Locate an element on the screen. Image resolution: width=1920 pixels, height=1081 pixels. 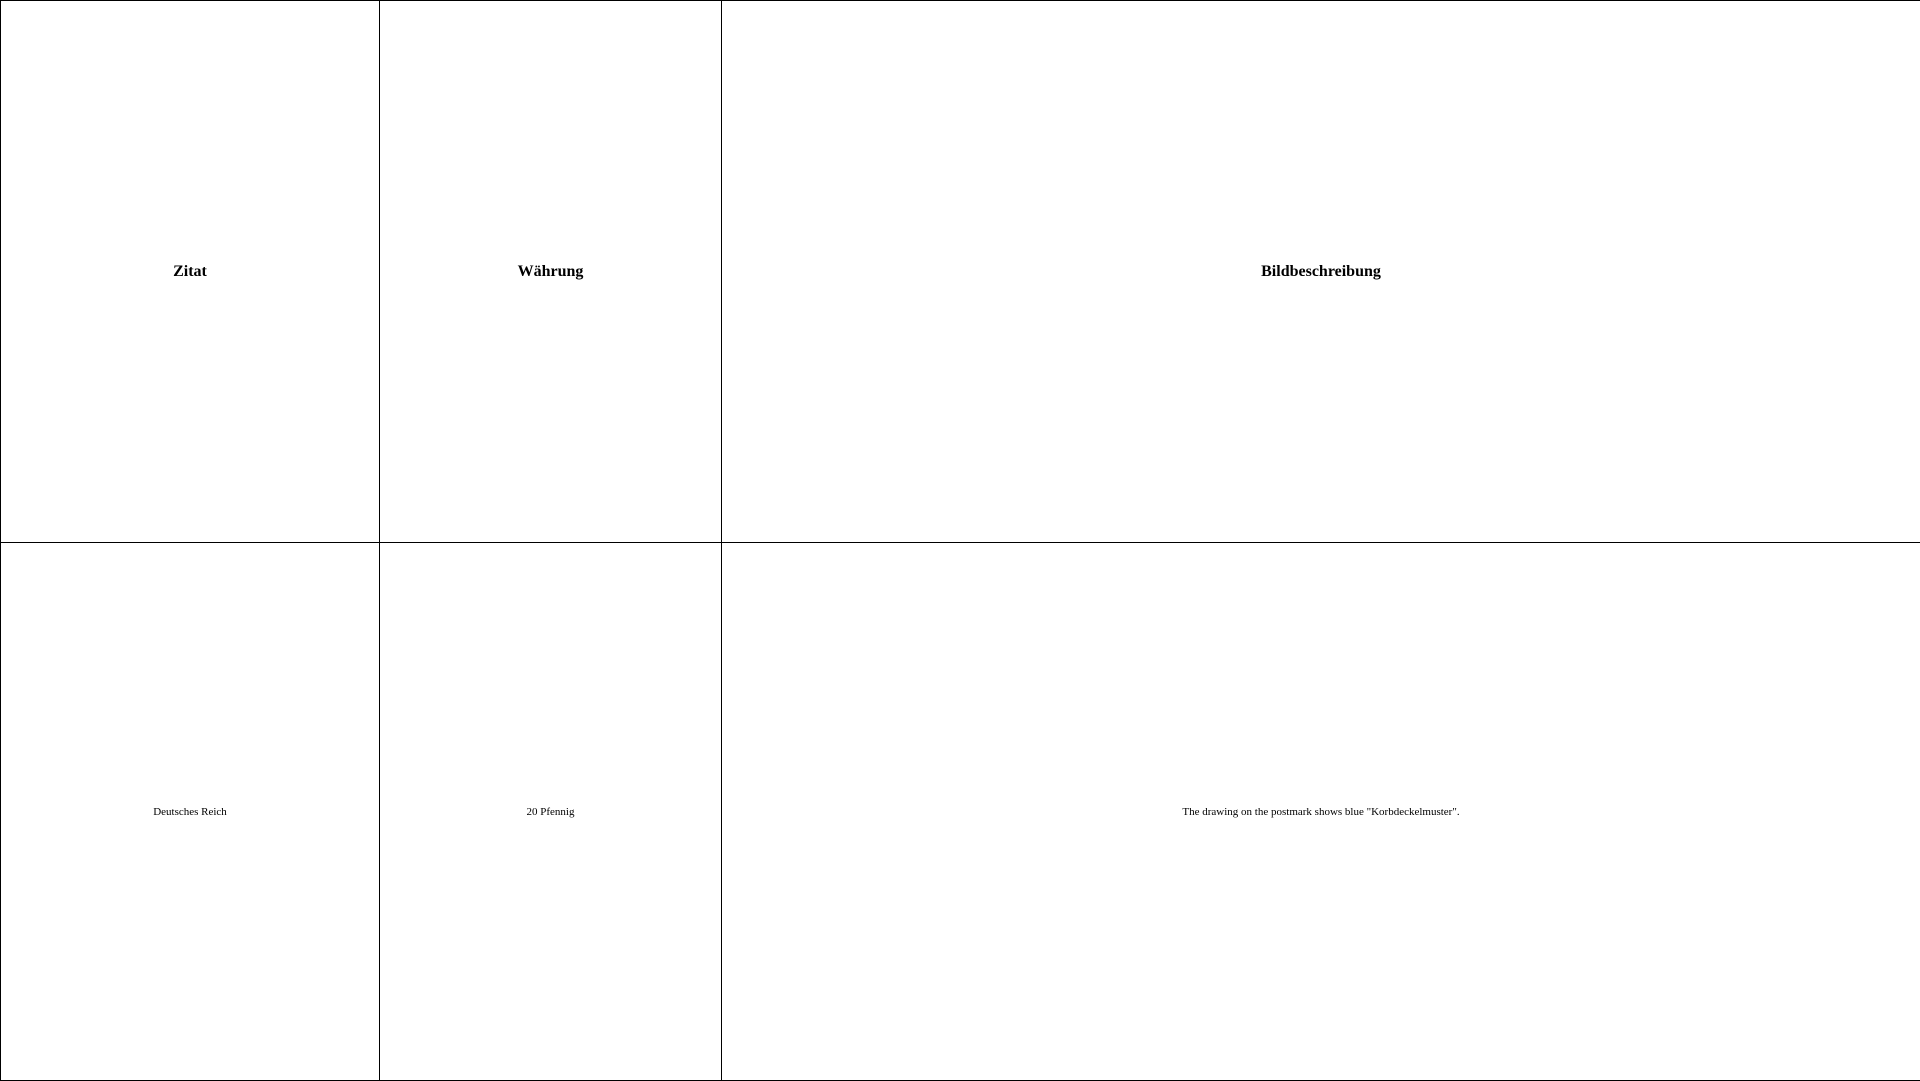
header-waehrung: Währung is located at coordinates (551, 272).